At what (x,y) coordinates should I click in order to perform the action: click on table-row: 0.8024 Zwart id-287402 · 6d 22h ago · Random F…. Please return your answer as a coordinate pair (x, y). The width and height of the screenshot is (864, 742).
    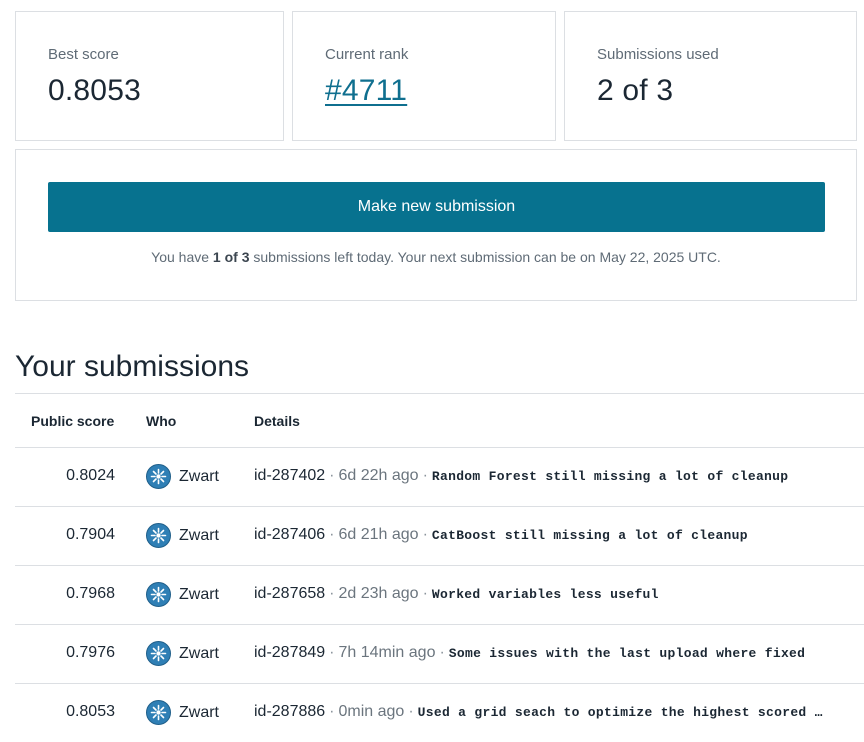
    Looking at the image, I should click on (439, 477).